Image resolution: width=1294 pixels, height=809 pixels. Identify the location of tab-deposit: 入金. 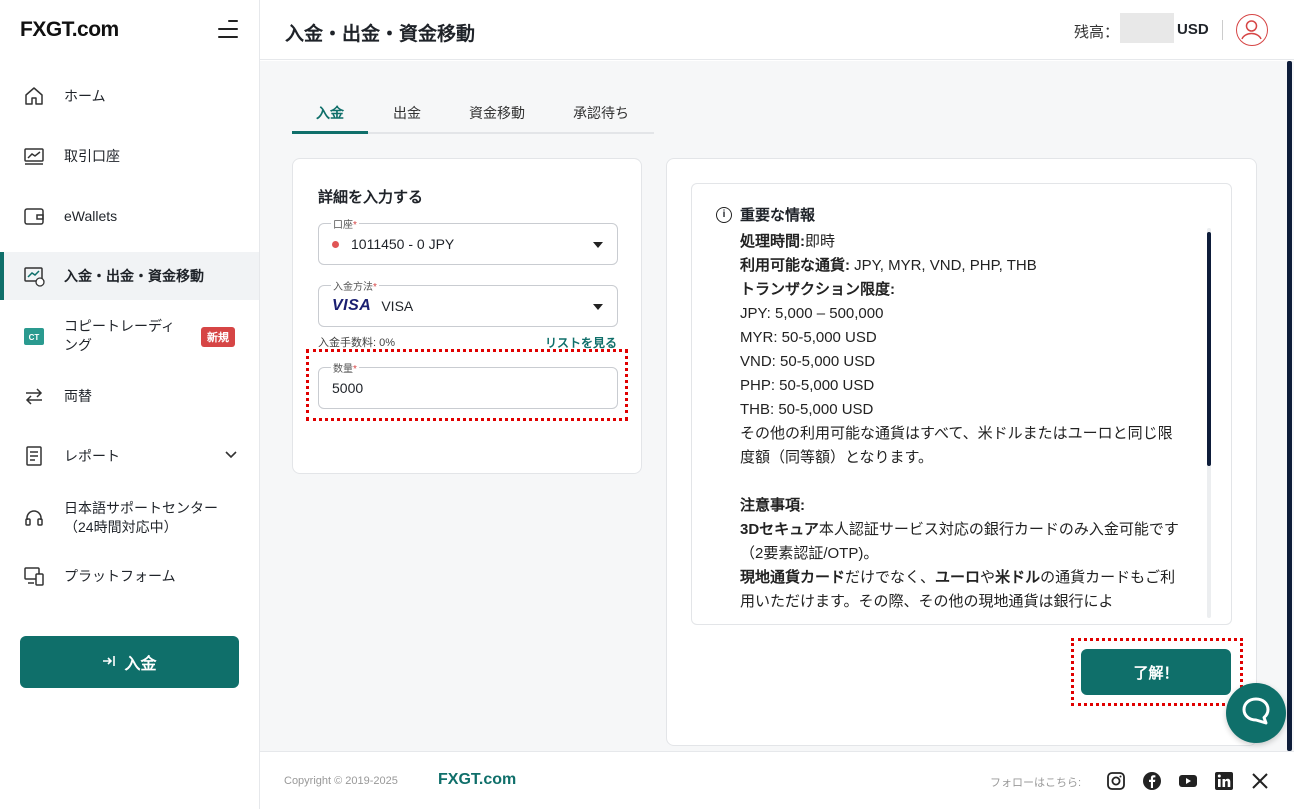
(330, 115).